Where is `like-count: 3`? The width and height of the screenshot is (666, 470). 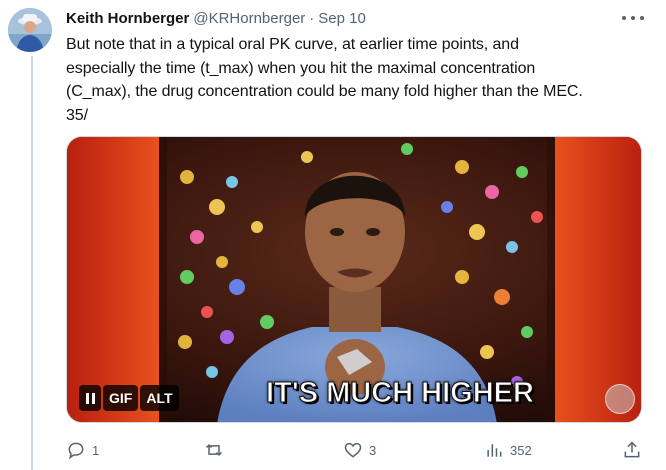 like-count: 3 is located at coordinates (373, 450).